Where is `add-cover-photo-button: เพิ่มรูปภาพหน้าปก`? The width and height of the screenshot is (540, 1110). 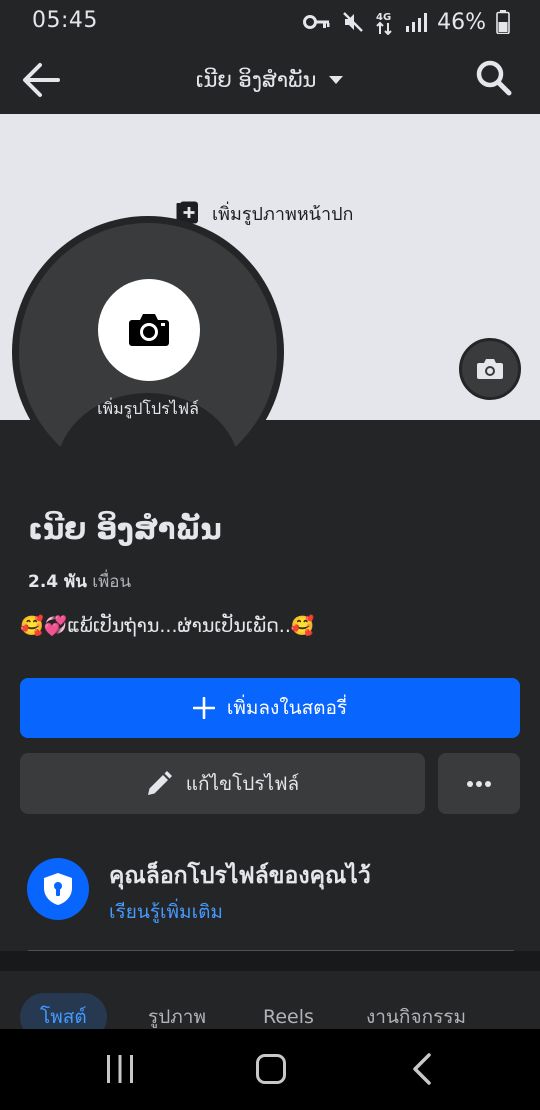 add-cover-photo-button: เพิ่มรูปภาพหน้าปก is located at coordinates (264, 213).